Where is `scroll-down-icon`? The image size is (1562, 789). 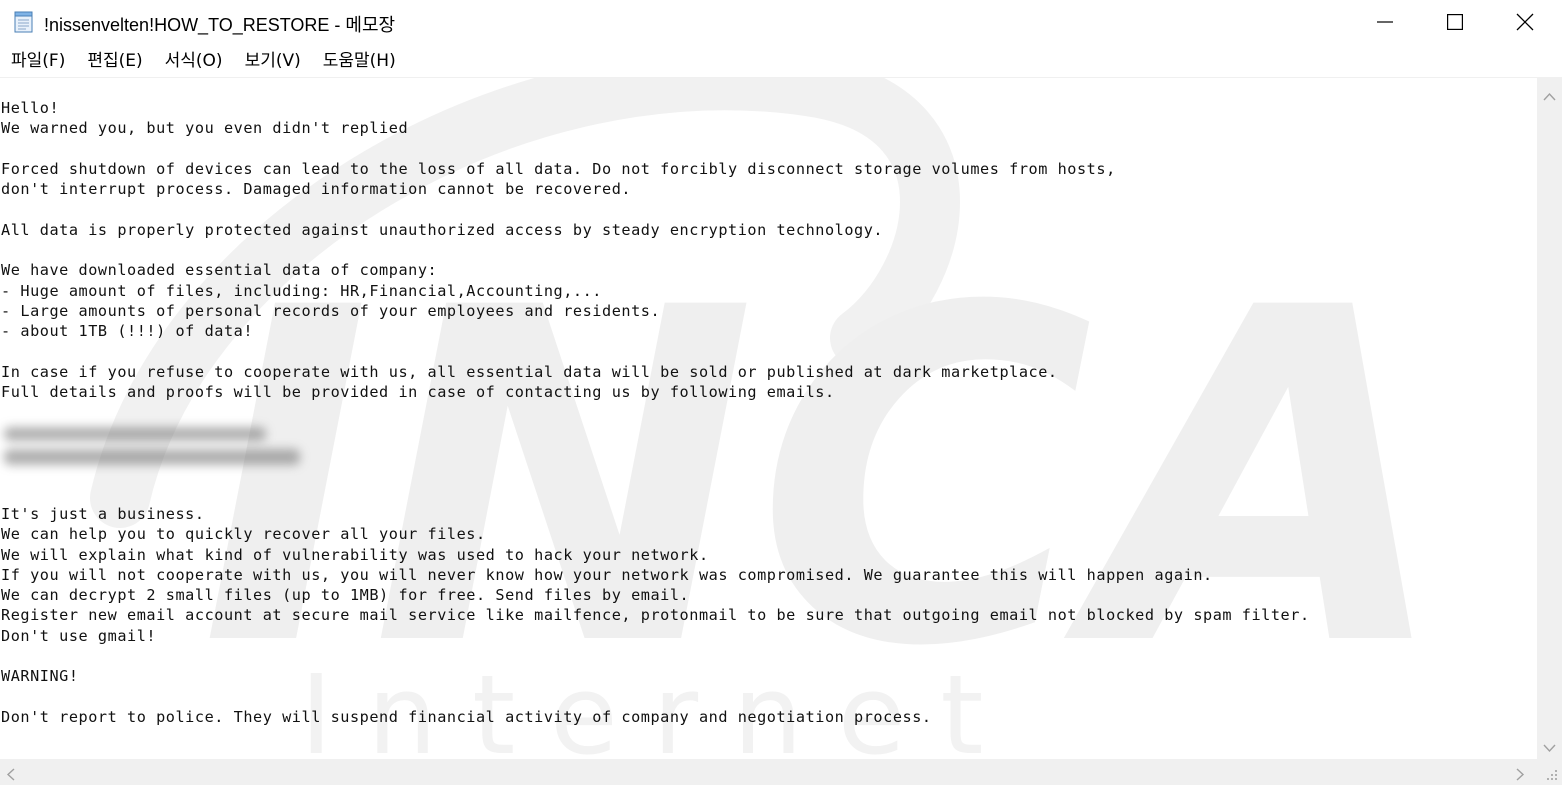
scroll-down-icon is located at coordinates (1549, 747).